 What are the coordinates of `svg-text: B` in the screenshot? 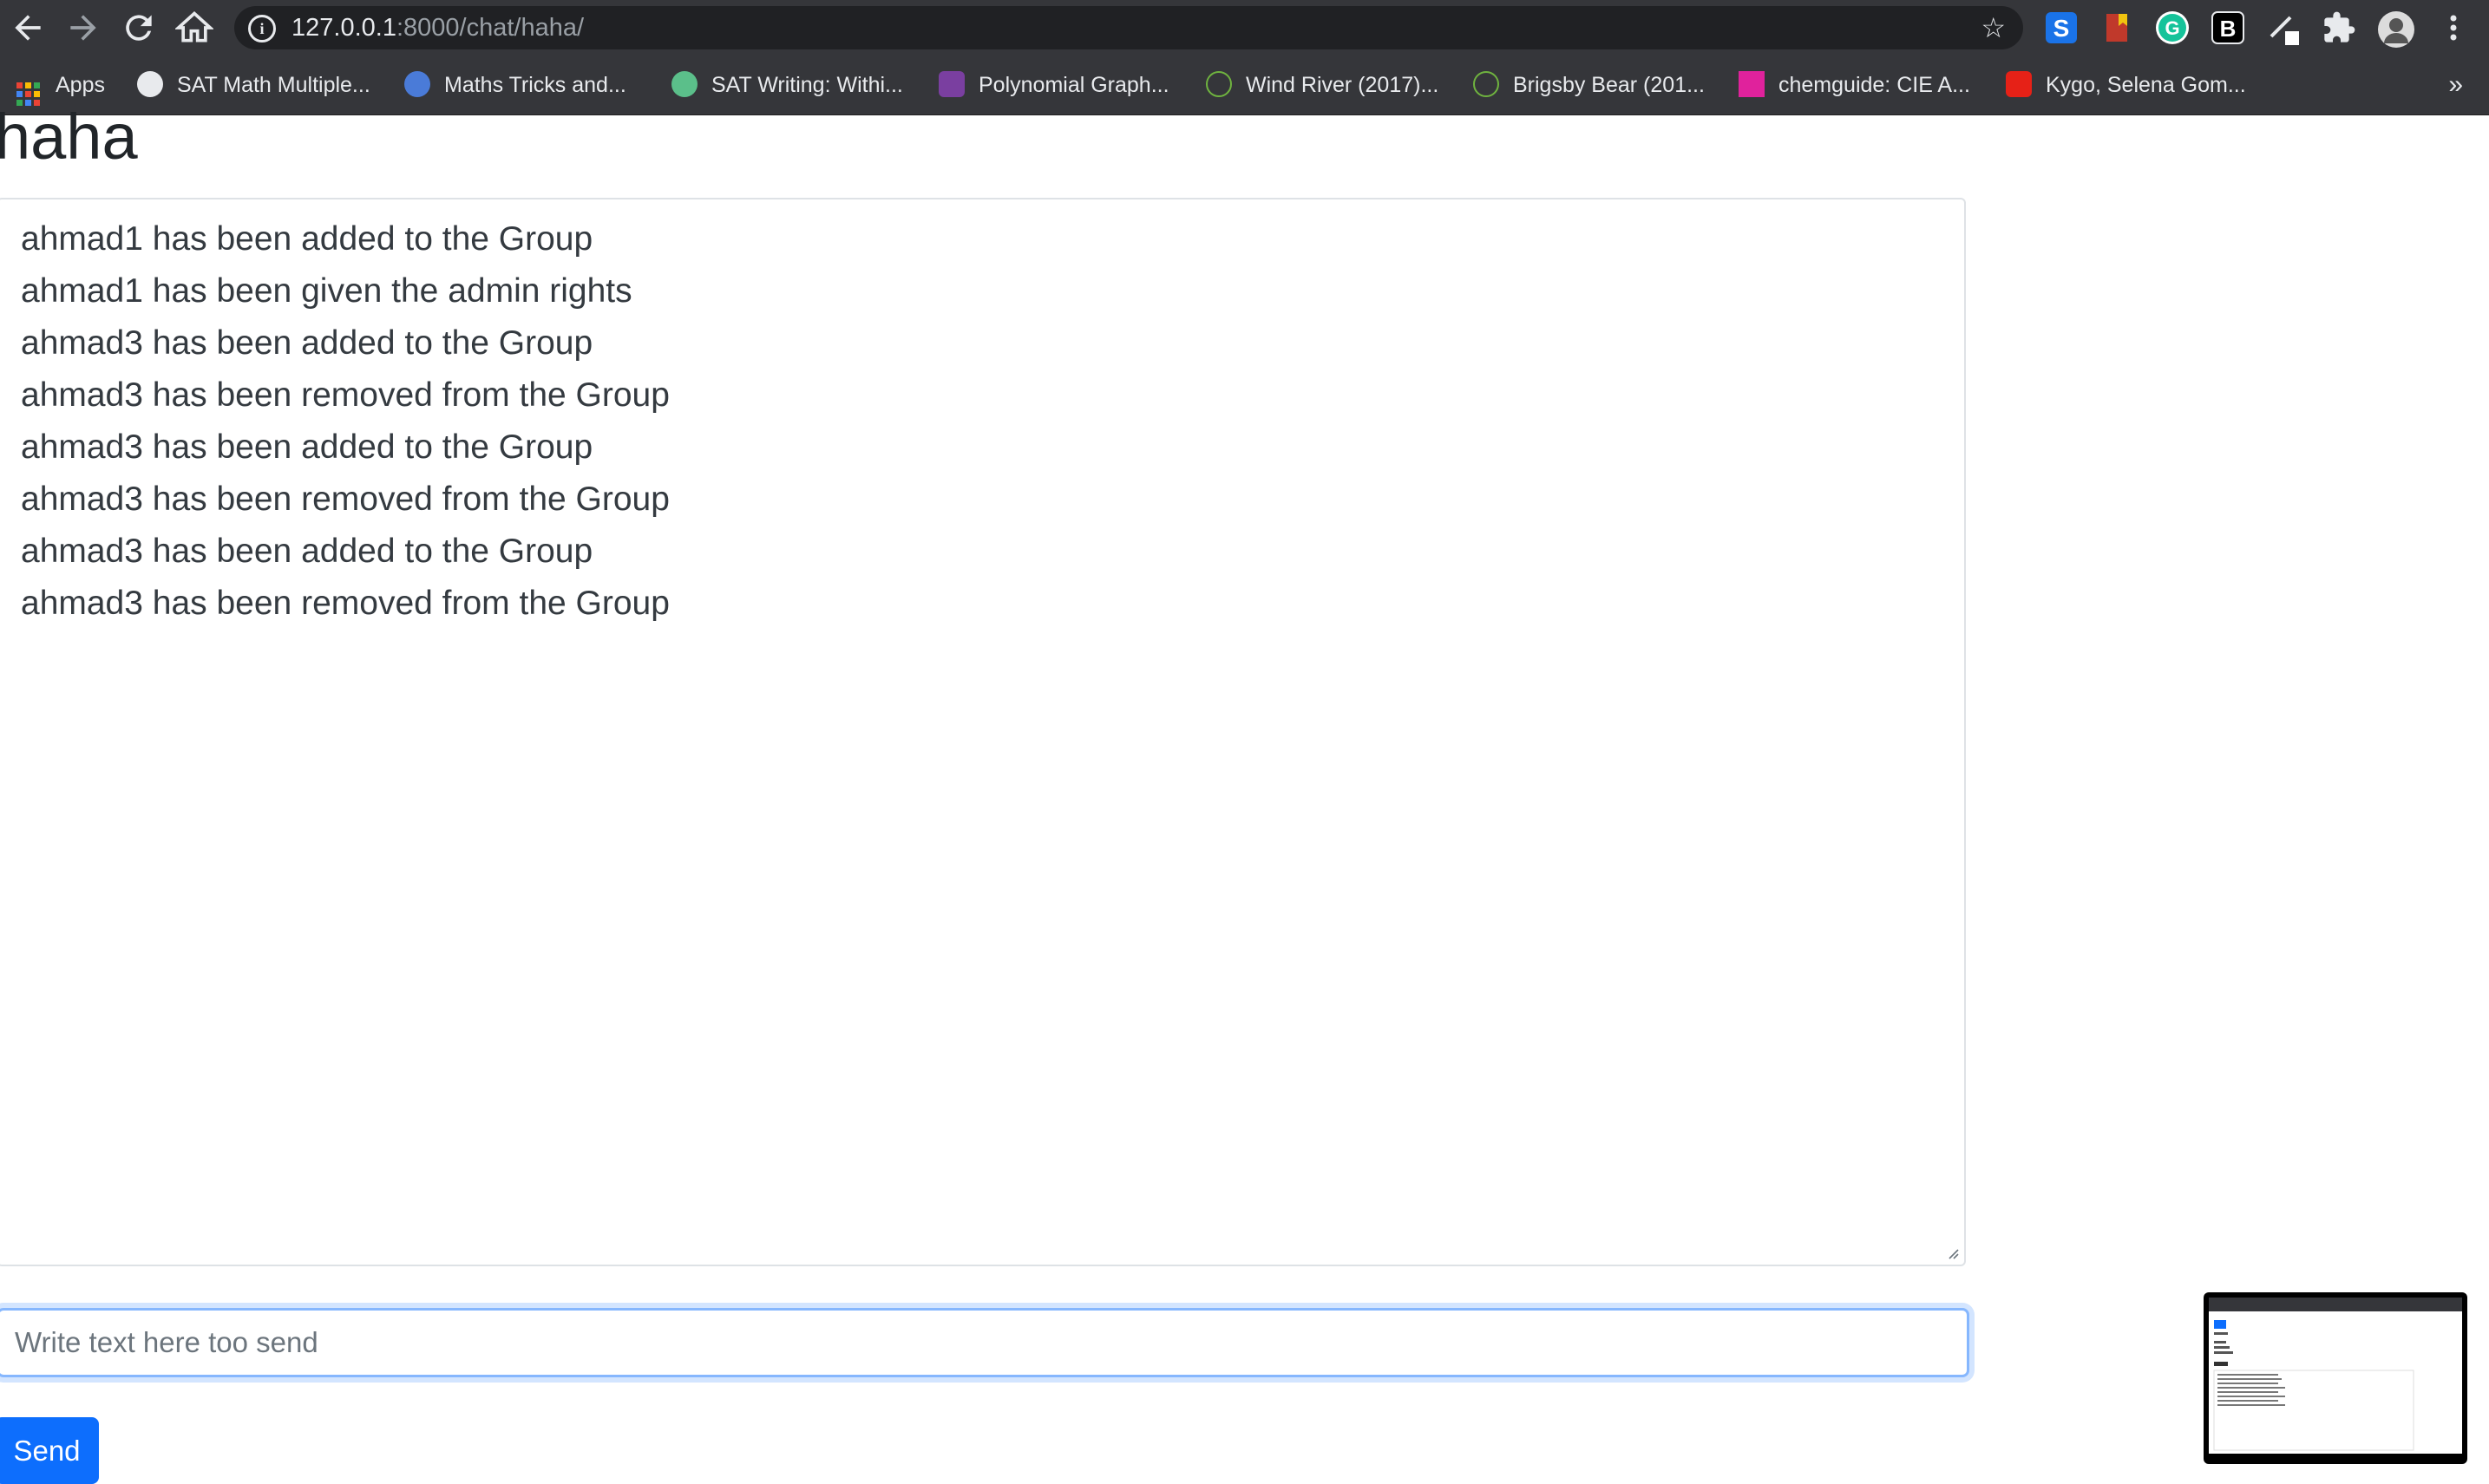 It's located at (2228, 29).